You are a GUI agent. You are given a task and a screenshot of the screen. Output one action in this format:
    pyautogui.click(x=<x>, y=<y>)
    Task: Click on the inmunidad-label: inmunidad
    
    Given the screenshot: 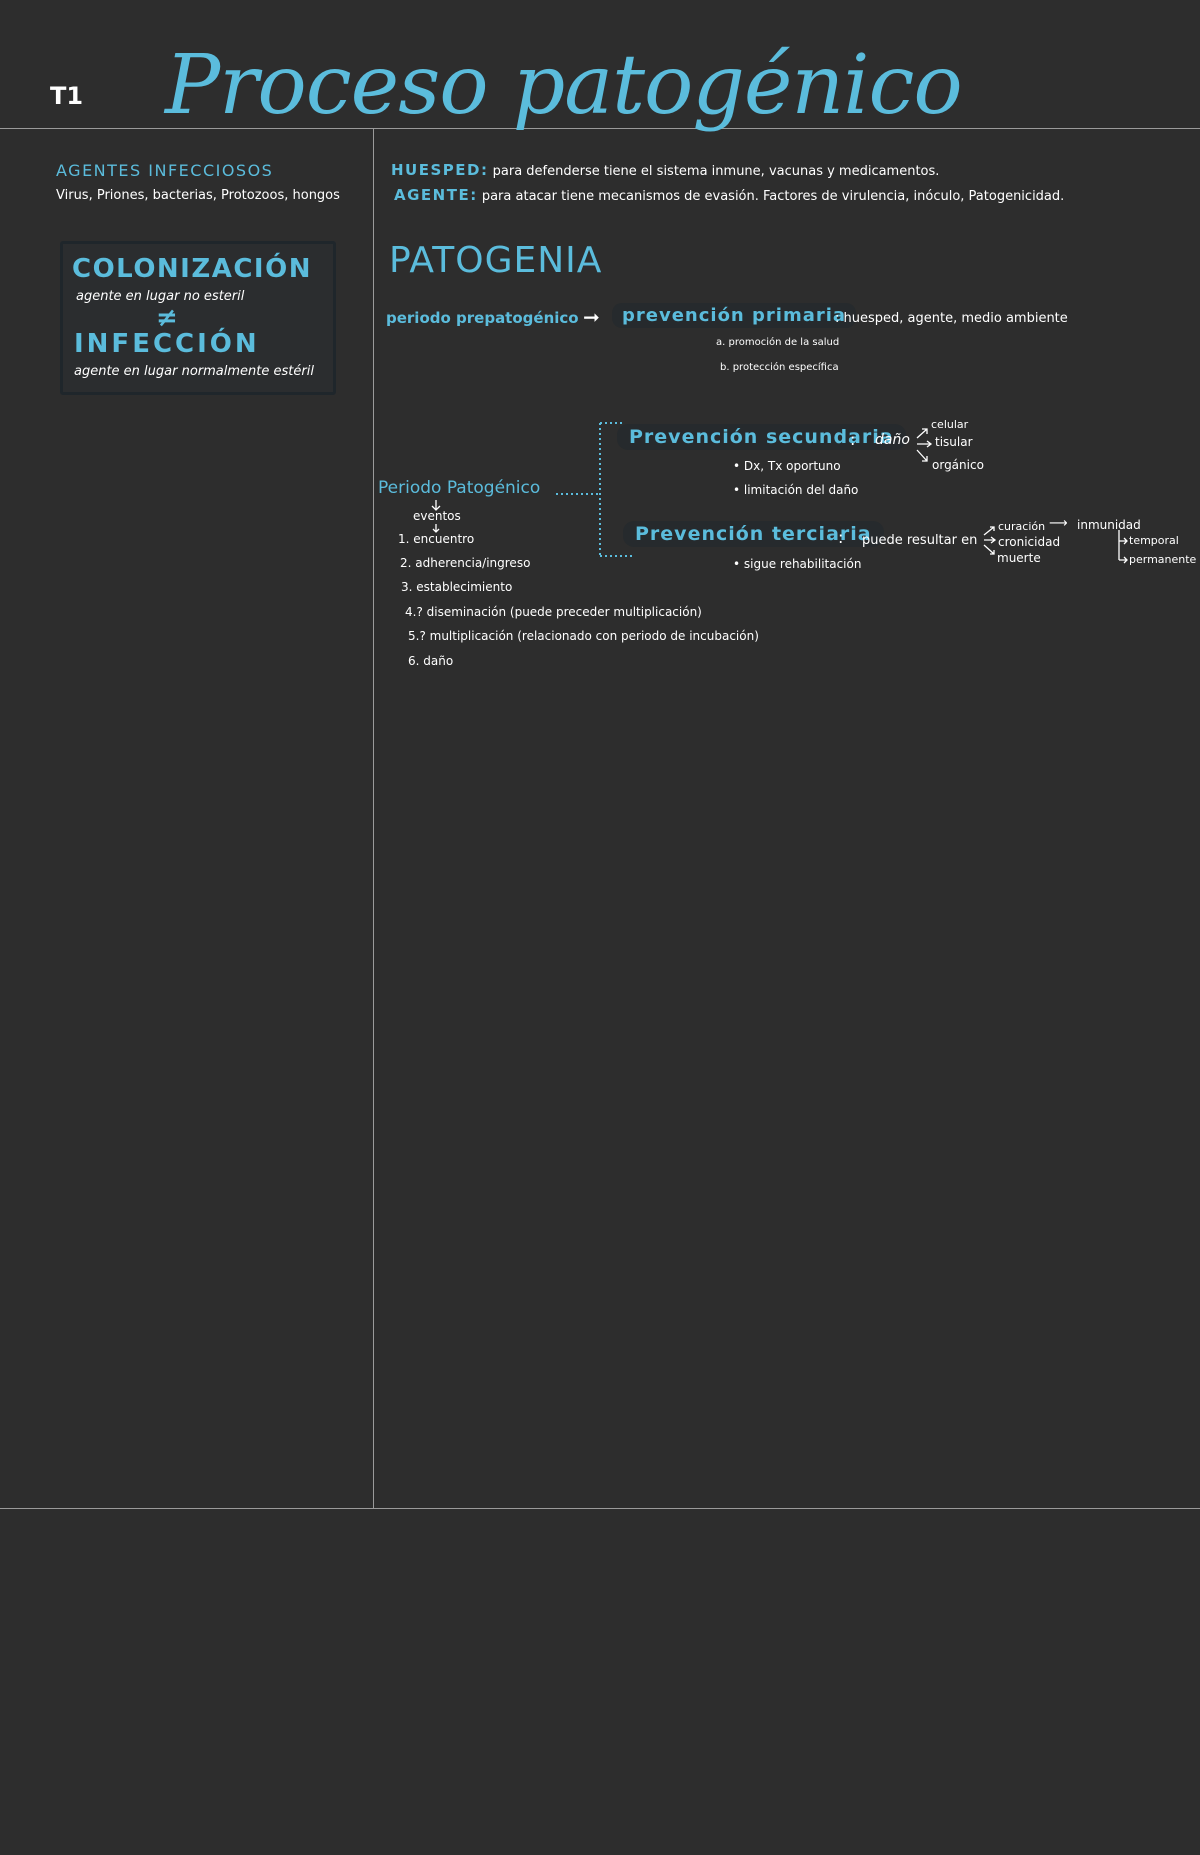 What is the action you would take?
    pyautogui.click(x=1109, y=525)
    